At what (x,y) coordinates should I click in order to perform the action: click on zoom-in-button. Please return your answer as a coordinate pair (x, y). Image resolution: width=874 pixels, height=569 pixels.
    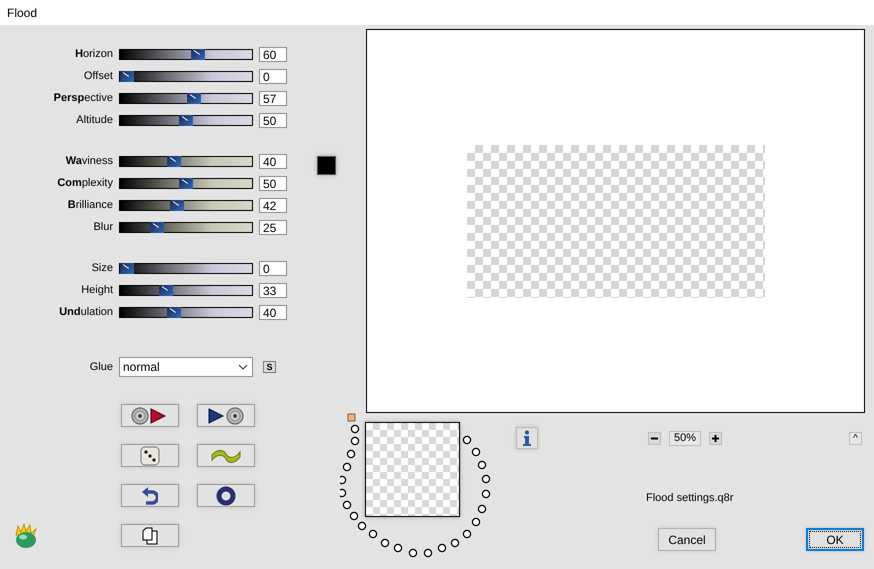
    Looking at the image, I should click on (715, 438).